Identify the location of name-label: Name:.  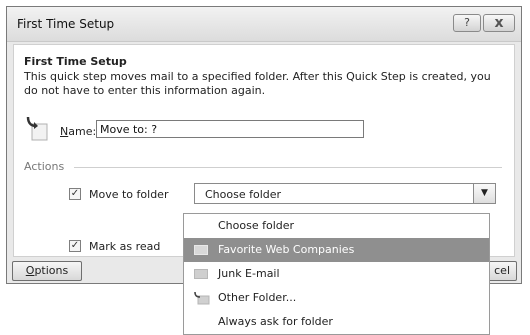
(78, 131).